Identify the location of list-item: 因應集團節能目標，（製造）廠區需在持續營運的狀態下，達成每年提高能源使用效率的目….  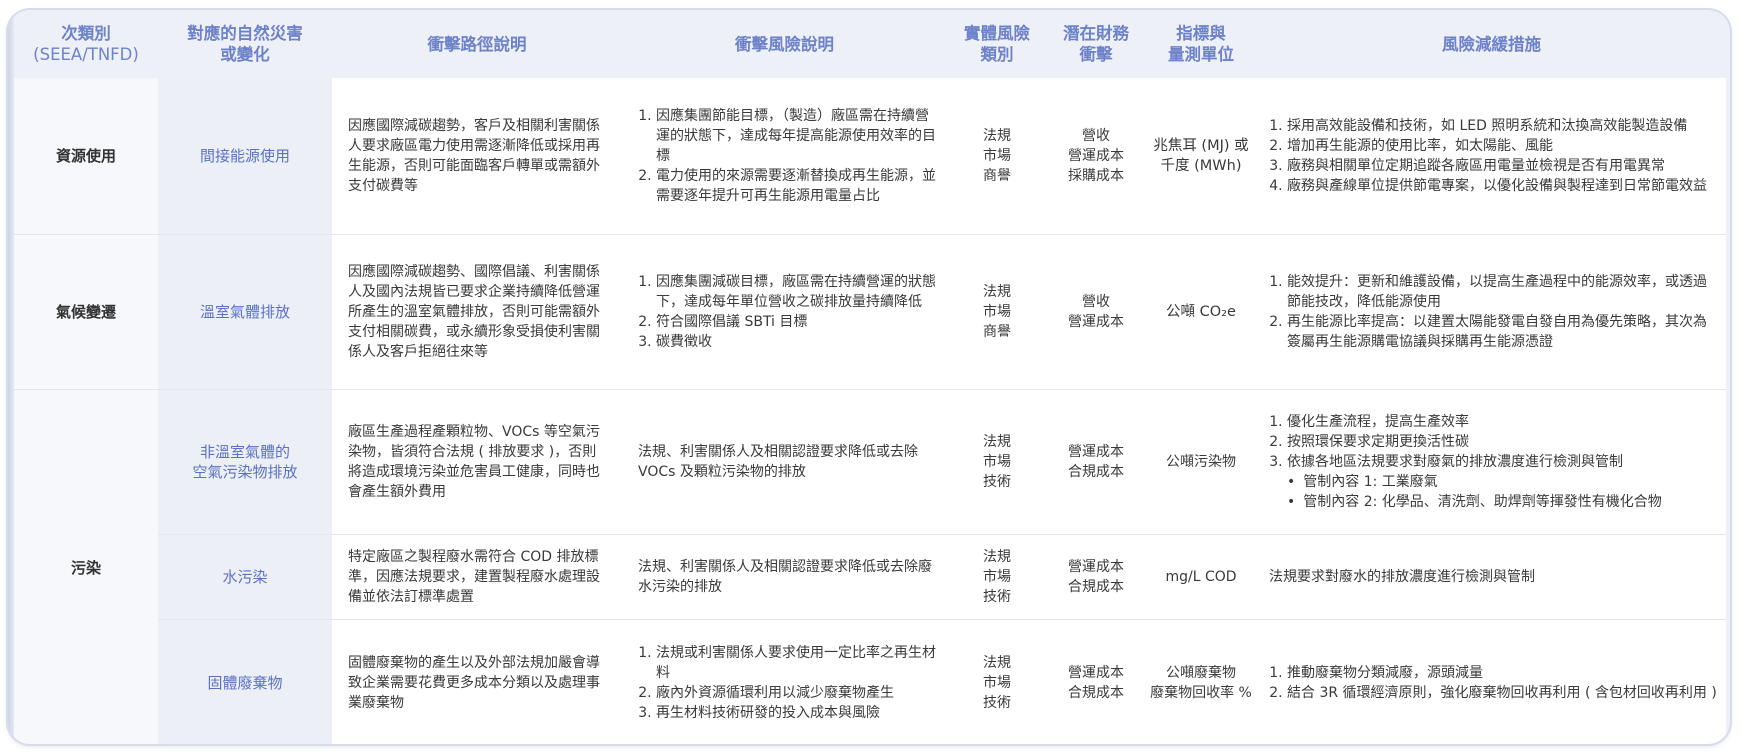
(796, 136).